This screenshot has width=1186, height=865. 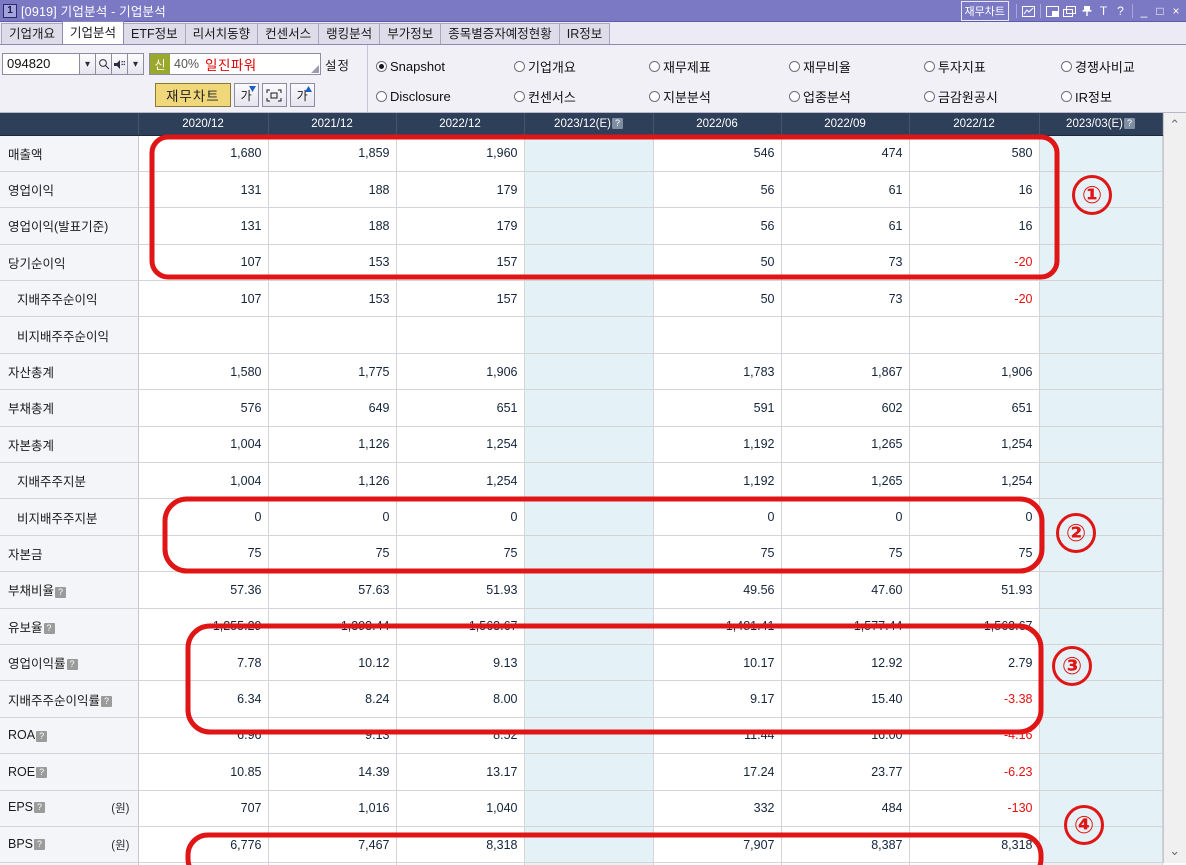 I want to click on cell-매출액-2022/06: 546, so click(x=717, y=153).